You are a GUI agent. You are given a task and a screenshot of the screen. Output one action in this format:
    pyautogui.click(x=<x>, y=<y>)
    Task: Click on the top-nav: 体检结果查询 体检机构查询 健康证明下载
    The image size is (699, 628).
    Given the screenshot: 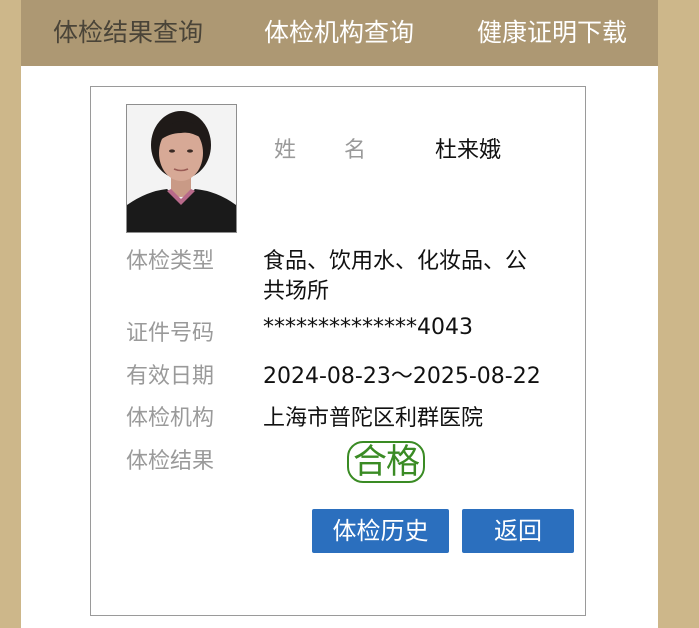 What is the action you would take?
    pyautogui.click(x=339, y=33)
    